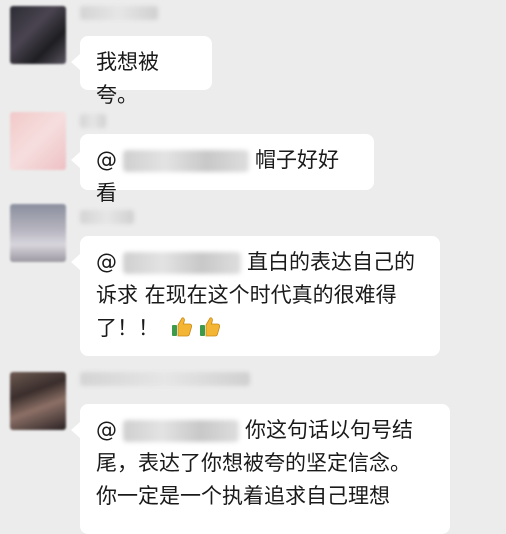 Image resolution: width=506 pixels, height=534 pixels. Describe the element at coordinates (260, 328) in the screenshot. I see `message-line: 了！！` at that location.